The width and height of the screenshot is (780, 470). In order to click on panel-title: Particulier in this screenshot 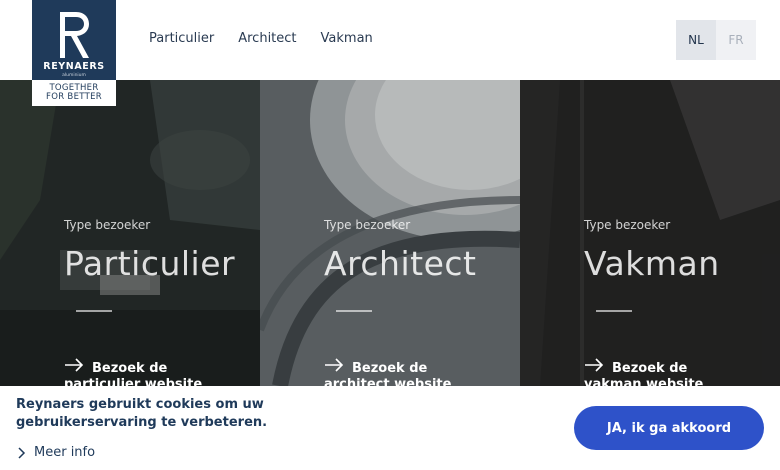, I will do `click(150, 263)`.